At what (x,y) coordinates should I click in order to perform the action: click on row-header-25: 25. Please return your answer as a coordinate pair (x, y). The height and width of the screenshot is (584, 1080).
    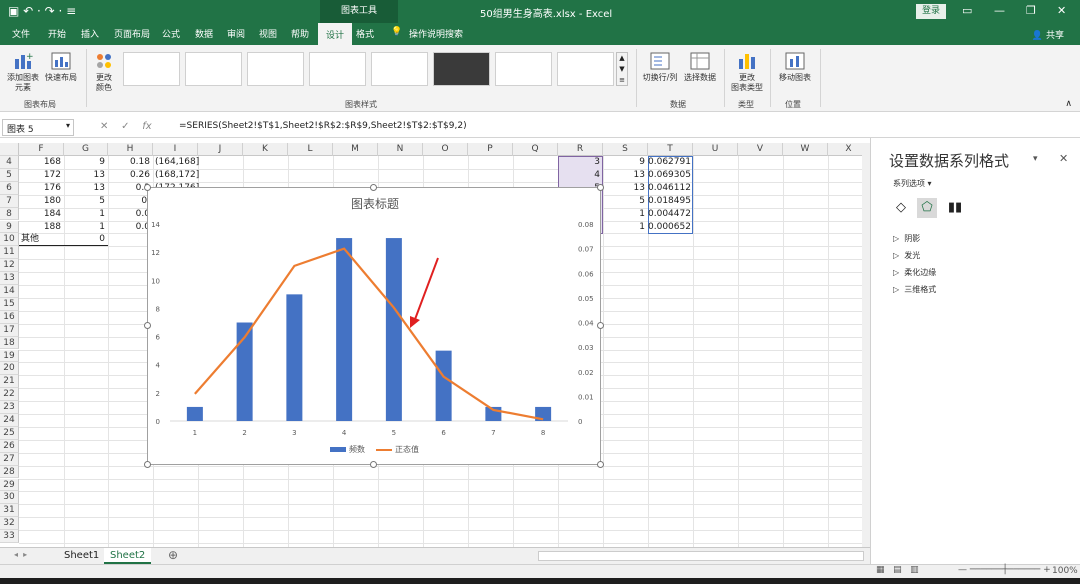
    Looking at the image, I should click on (9, 433).